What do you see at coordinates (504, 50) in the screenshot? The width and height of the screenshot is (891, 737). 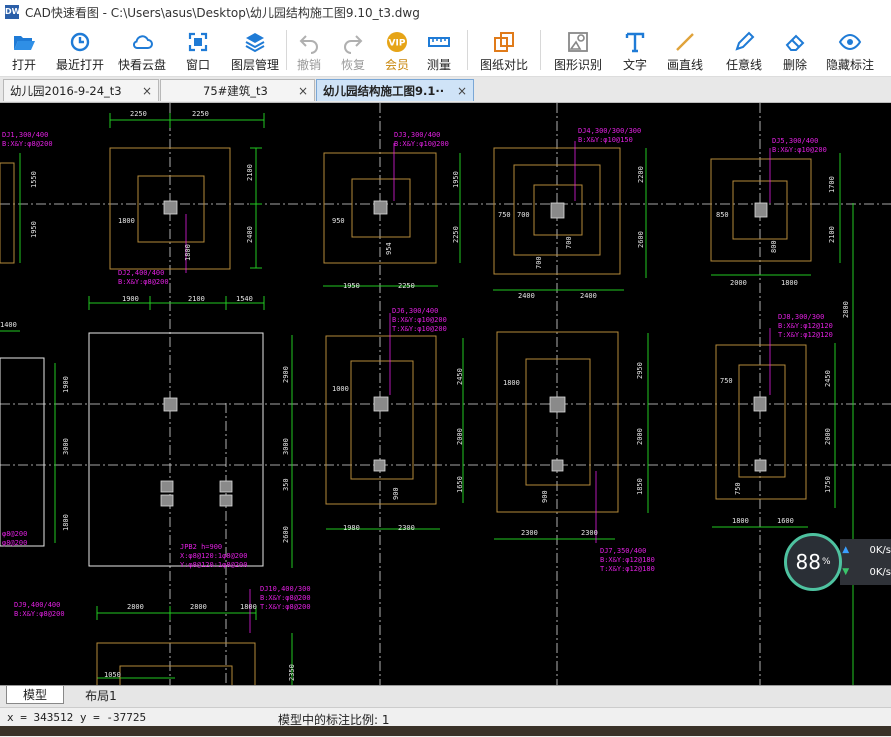 I see `compare-button: 图纸对比` at bounding box center [504, 50].